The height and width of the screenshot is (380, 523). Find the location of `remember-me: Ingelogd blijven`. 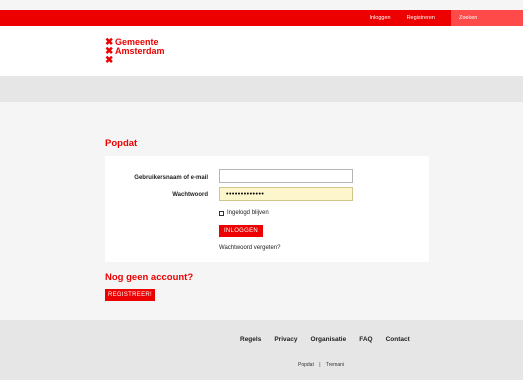

remember-me: Ingelogd blijven is located at coordinates (244, 213).